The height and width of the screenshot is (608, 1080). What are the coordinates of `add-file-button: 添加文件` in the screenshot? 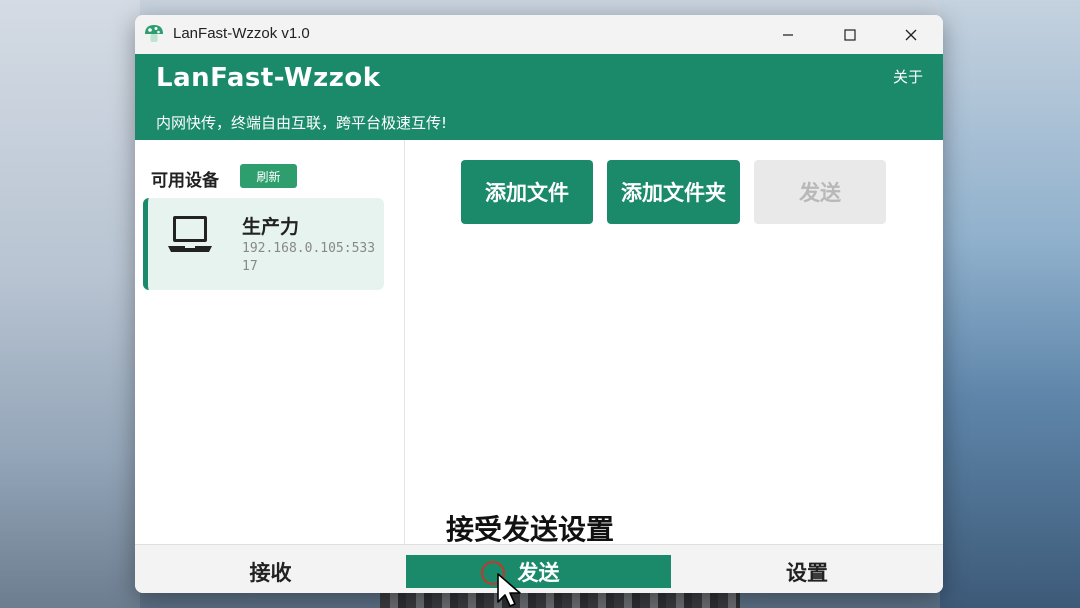 It's located at (527, 192).